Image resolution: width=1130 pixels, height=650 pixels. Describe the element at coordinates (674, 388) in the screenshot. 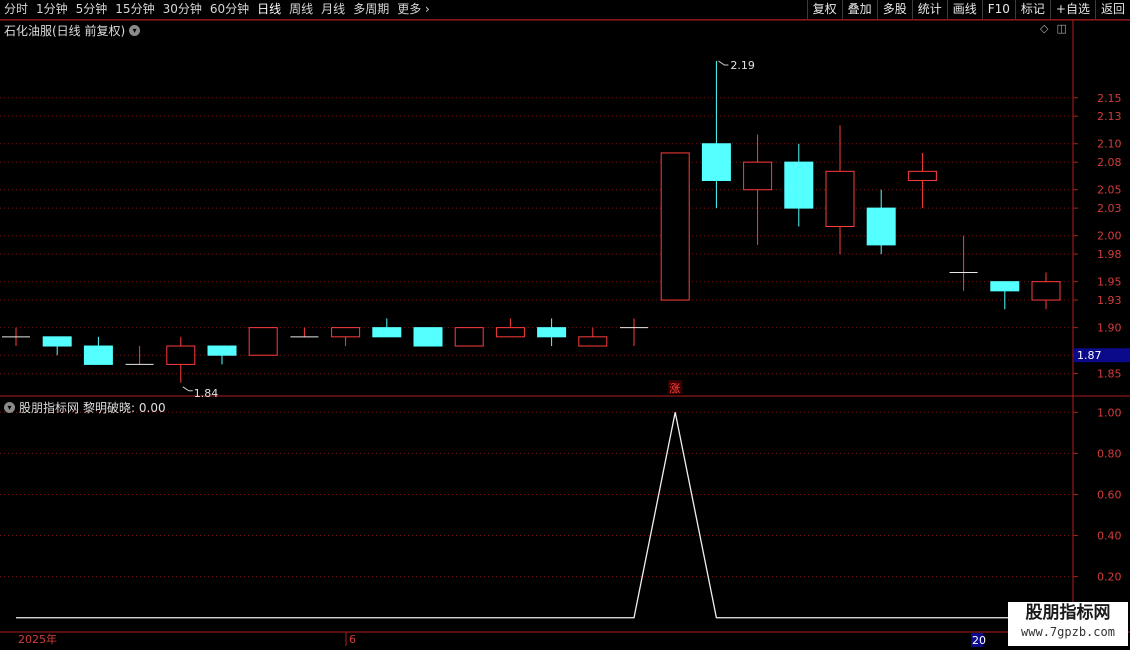

I see `signal-label: 涨` at that location.